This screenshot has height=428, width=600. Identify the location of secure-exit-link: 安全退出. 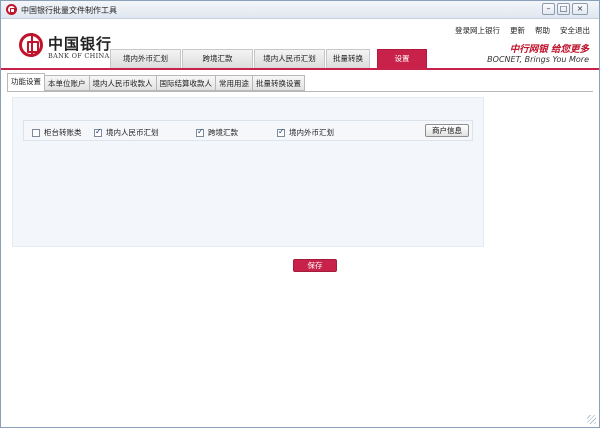
(575, 30).